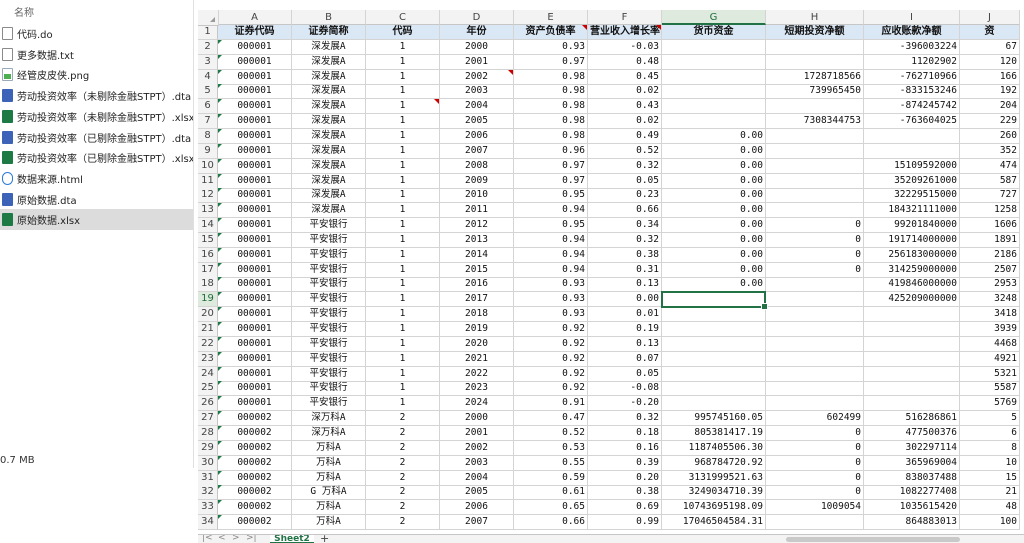 The width and height of the screenshot is (1024, 543). I want to click on table-cell: 0.98, so click(551, 107).